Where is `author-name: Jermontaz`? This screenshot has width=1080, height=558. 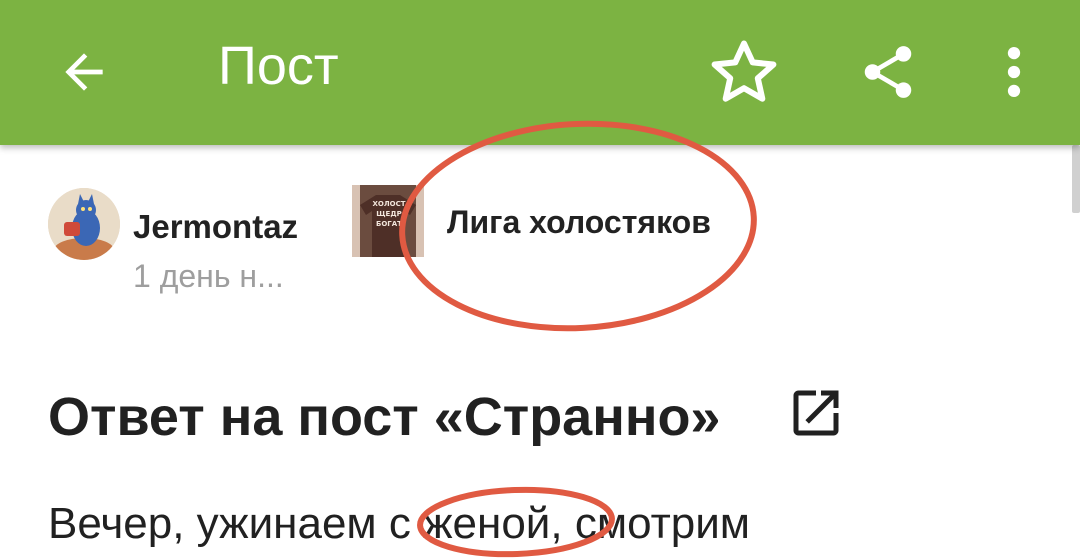 author-name: Jermontaz is located at coordinates (215, 227).